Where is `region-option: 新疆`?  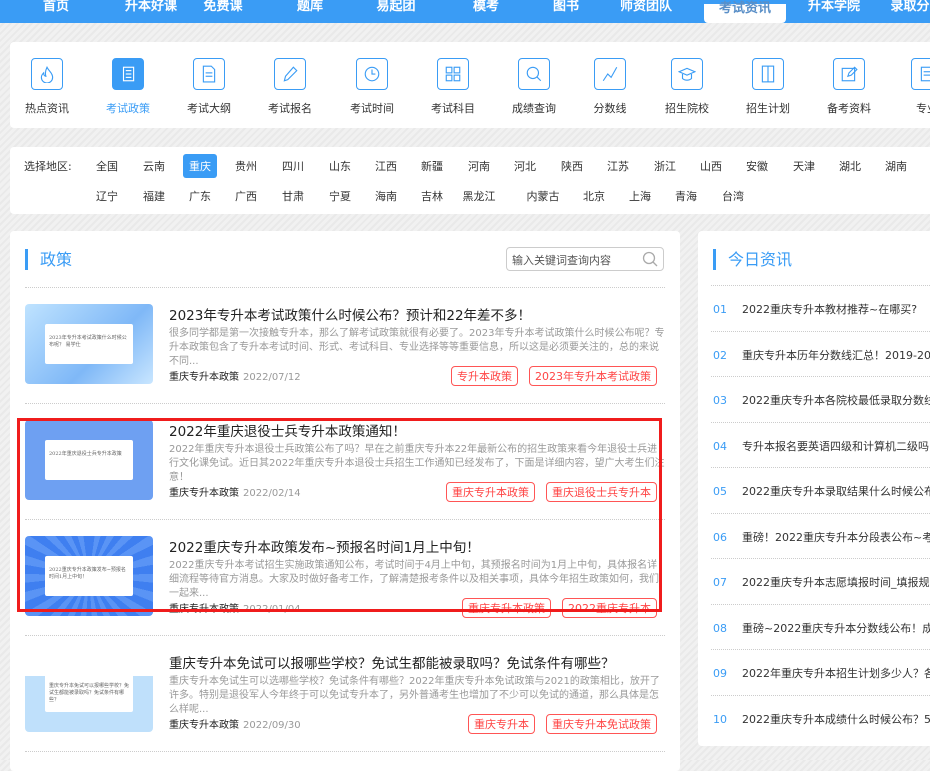 region-option: 新疆 is located at coordinates (432, 166).